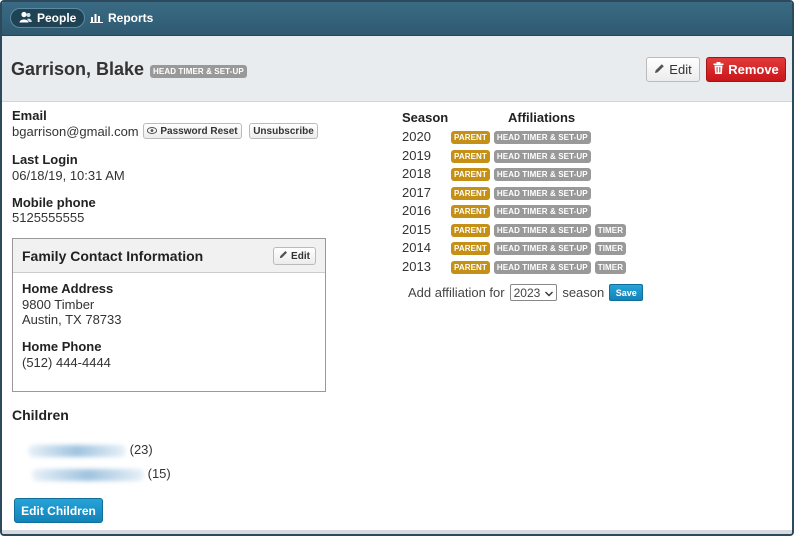 The width and height of the screenshot is (794, 536). Describe the element at coordinates (753, 69) in the screenshot. I see `remove-person-label: Remove` at that location.